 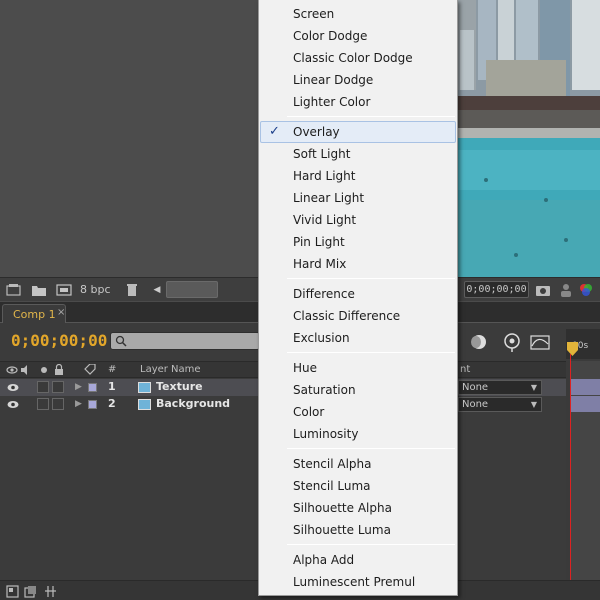 What do you see at coordinates (274, 131) in the screenshot?
I see `checkmark-icon: ✓` at bounding box center [274, 131].